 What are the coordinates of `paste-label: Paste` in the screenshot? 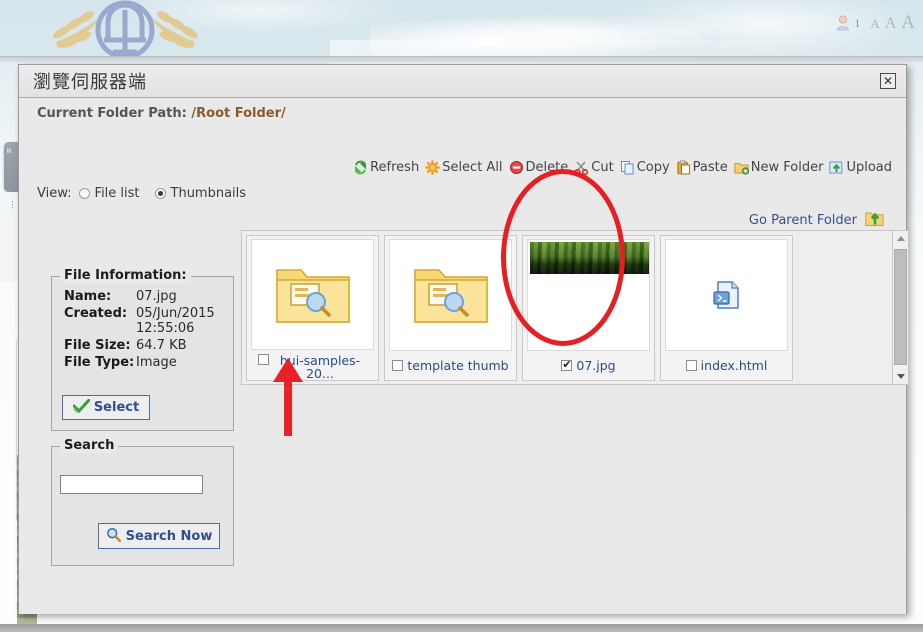 It's located at (710, 167).